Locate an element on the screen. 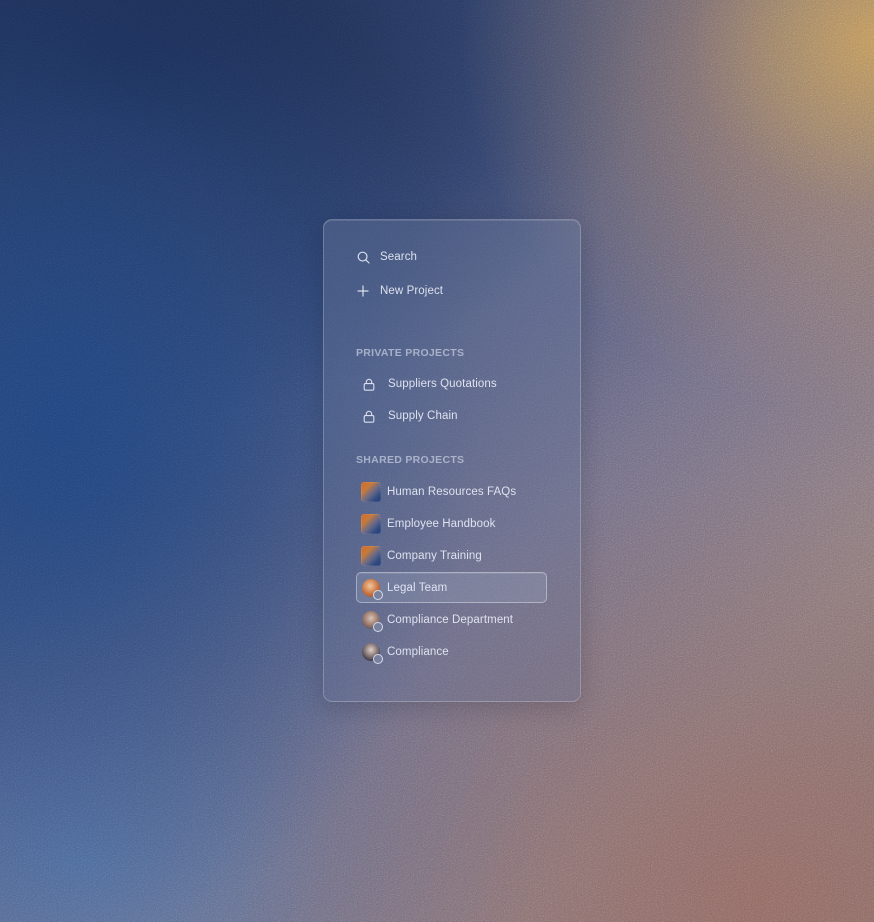 The image size is (874, 922). sidebar-item-compliance-department: Compliance Department is located at coordinates (438, 620).